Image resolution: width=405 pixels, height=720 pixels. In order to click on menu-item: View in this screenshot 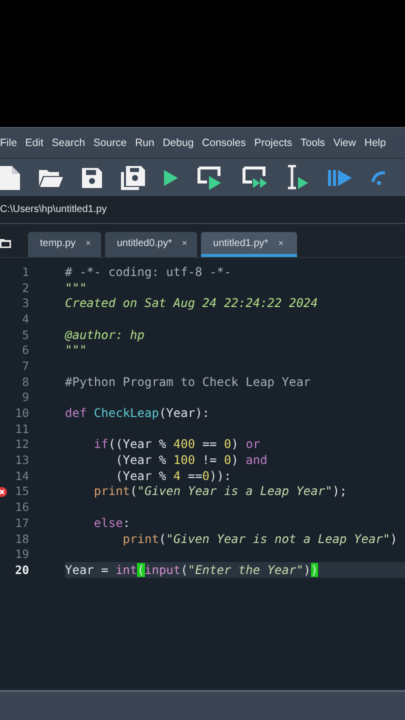, I will do `click(344, 143)`.